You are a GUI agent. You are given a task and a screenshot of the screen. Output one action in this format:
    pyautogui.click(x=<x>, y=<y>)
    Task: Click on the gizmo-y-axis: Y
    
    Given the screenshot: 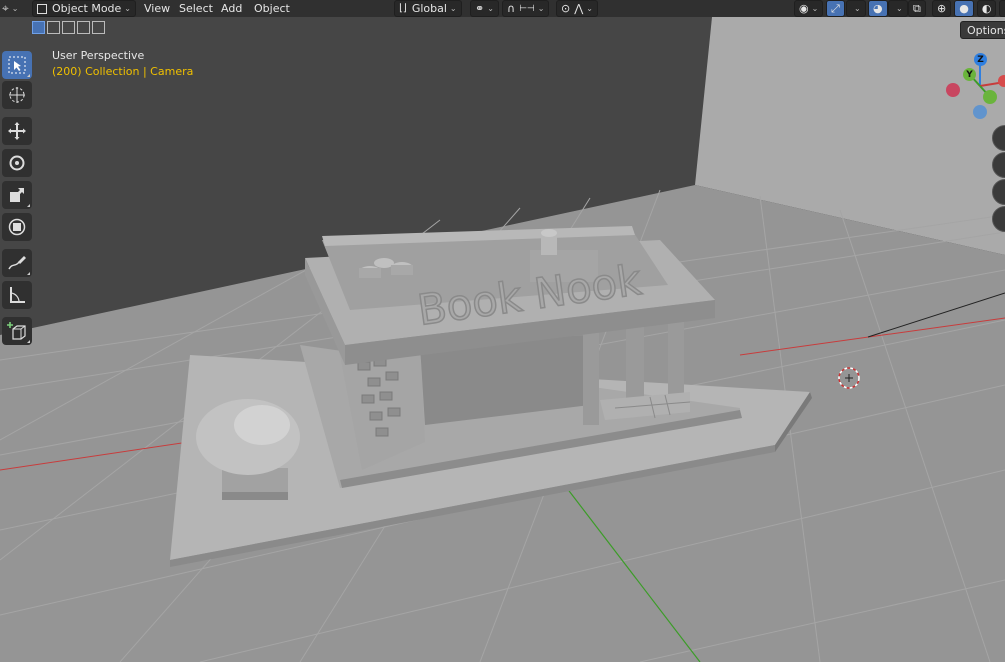 What is the action you would take?
    pyautogui.click(x=969, y=74)
    